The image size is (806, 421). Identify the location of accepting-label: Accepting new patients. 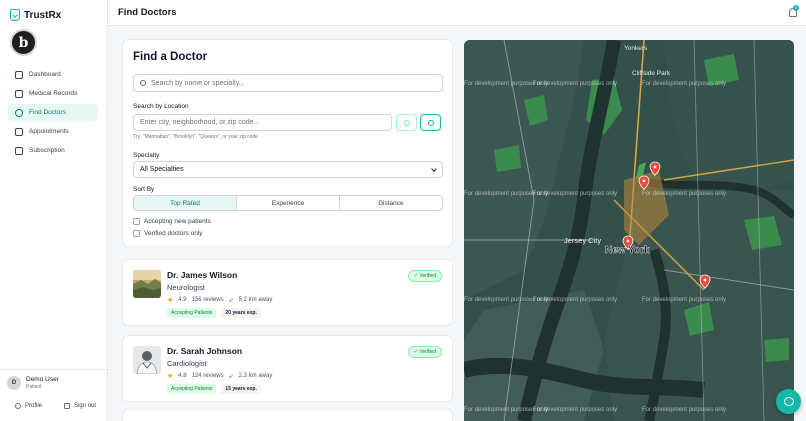
(177, 221).